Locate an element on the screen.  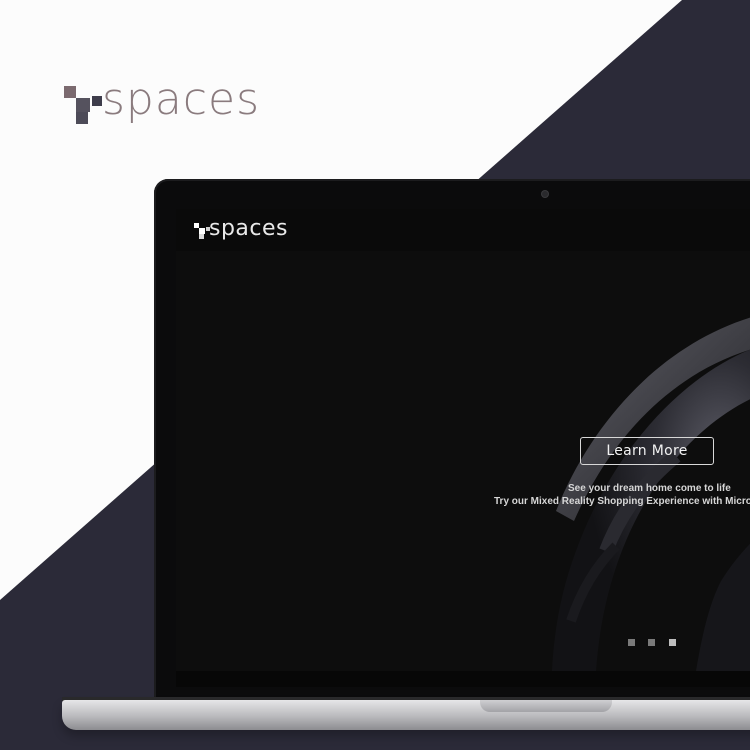
site-logo: spaces is located at coordinates (248, 231).